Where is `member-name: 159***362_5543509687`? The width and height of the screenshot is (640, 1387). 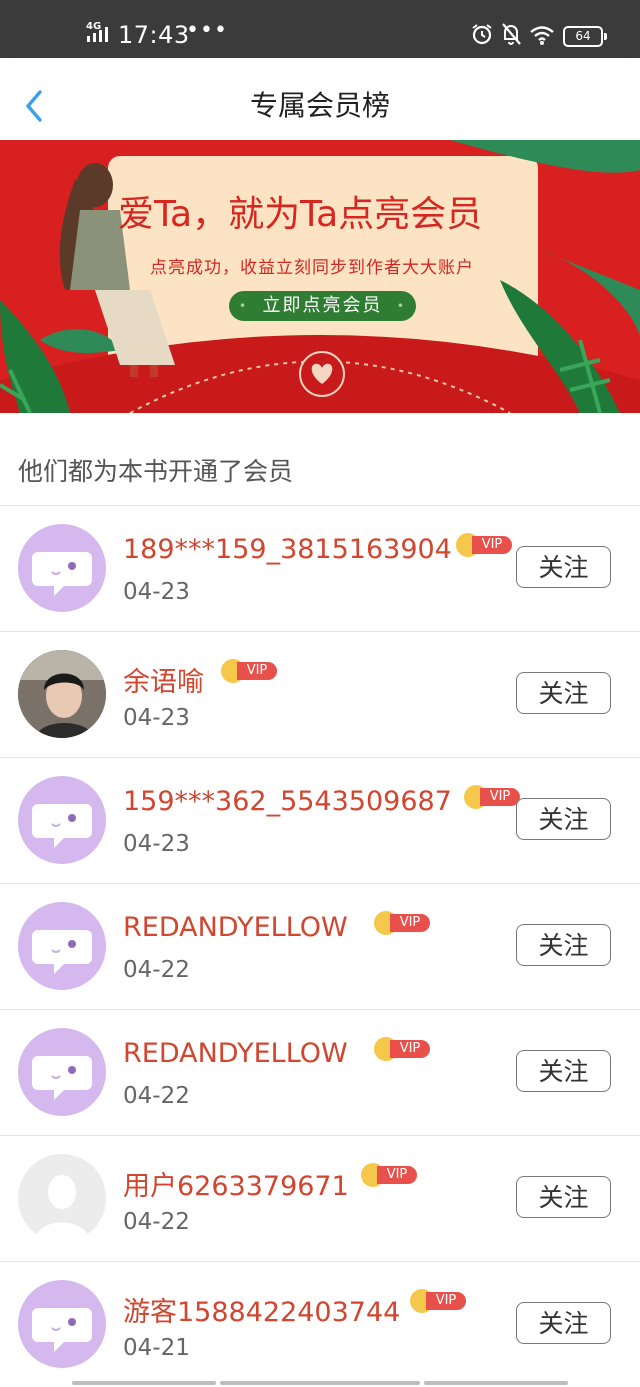
member-name: 159***362_5543509687 is located at coordinates (287, 801).